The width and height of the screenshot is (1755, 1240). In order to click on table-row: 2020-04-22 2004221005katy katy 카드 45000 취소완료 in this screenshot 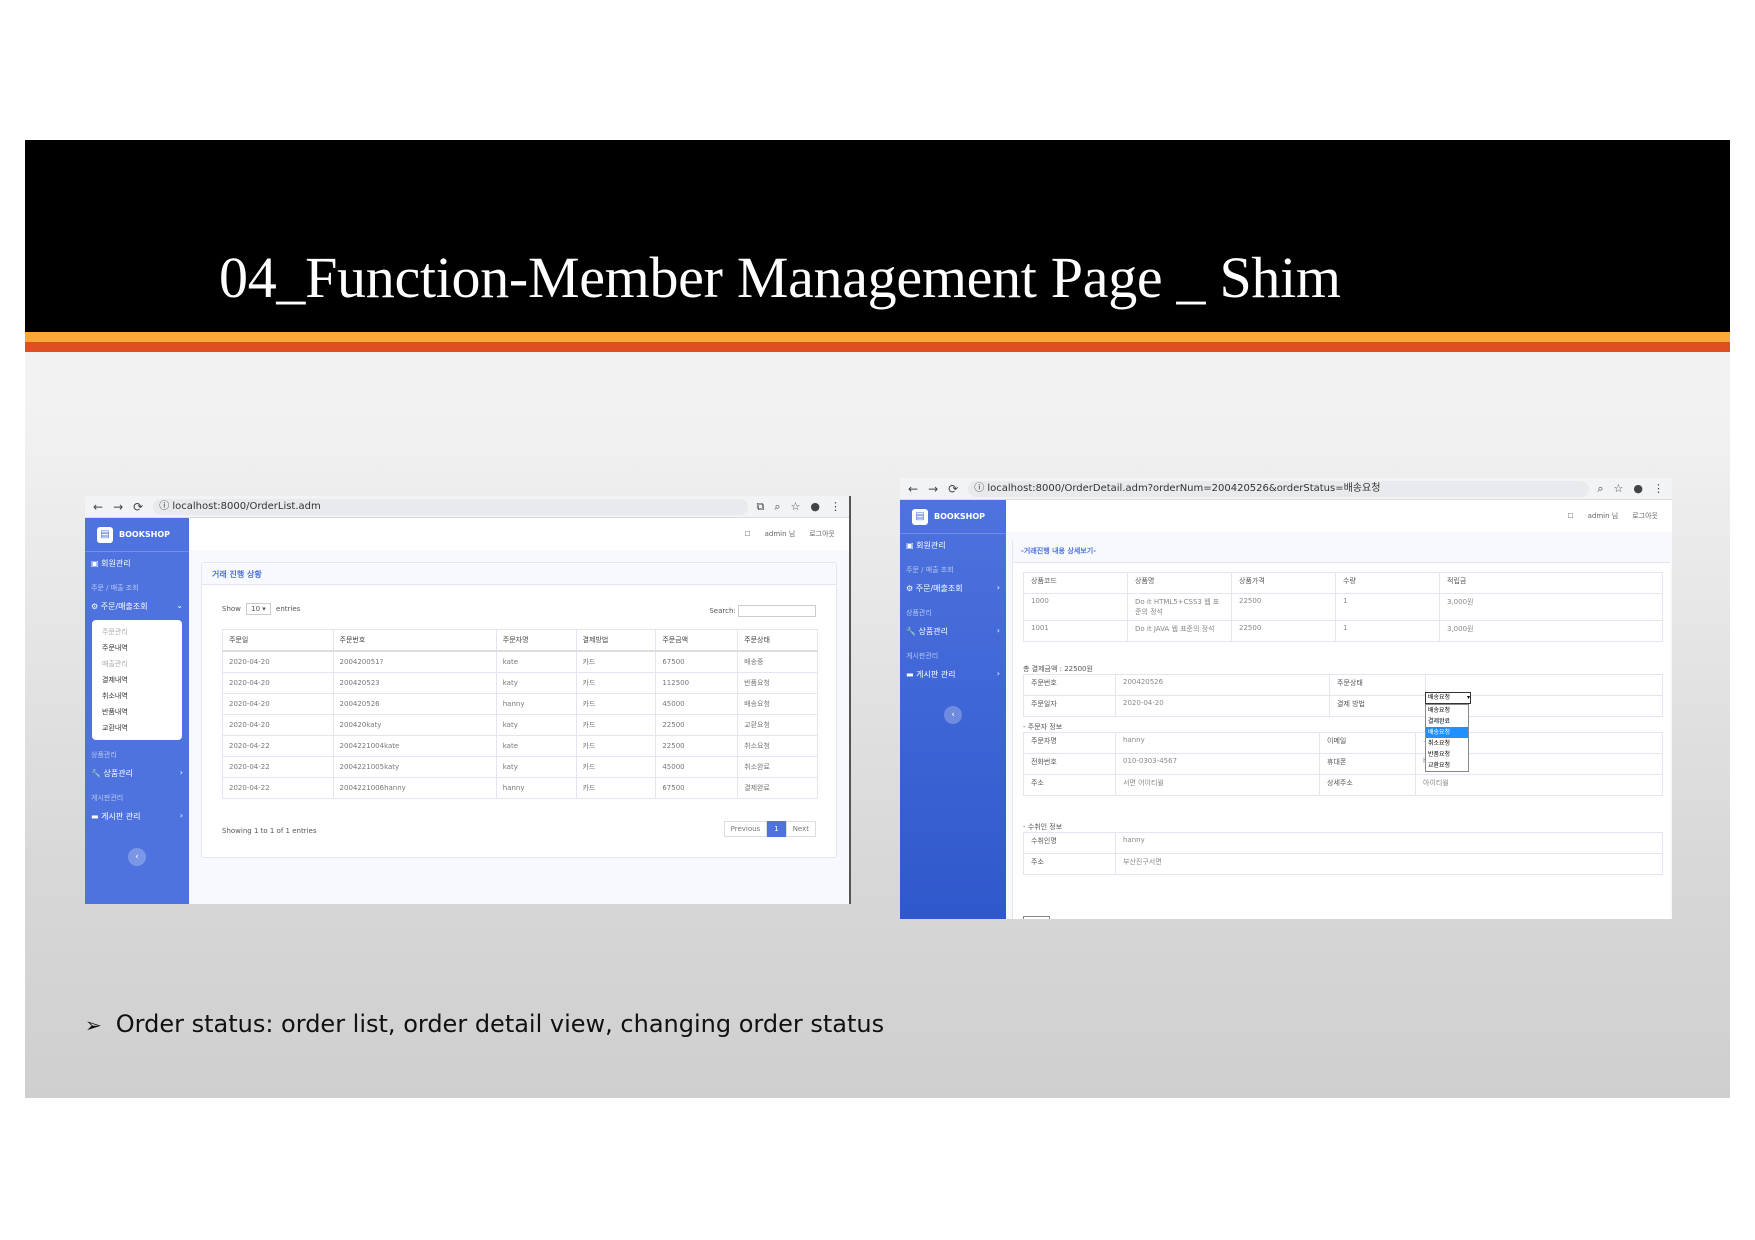, I will do `click(520, 767)`.